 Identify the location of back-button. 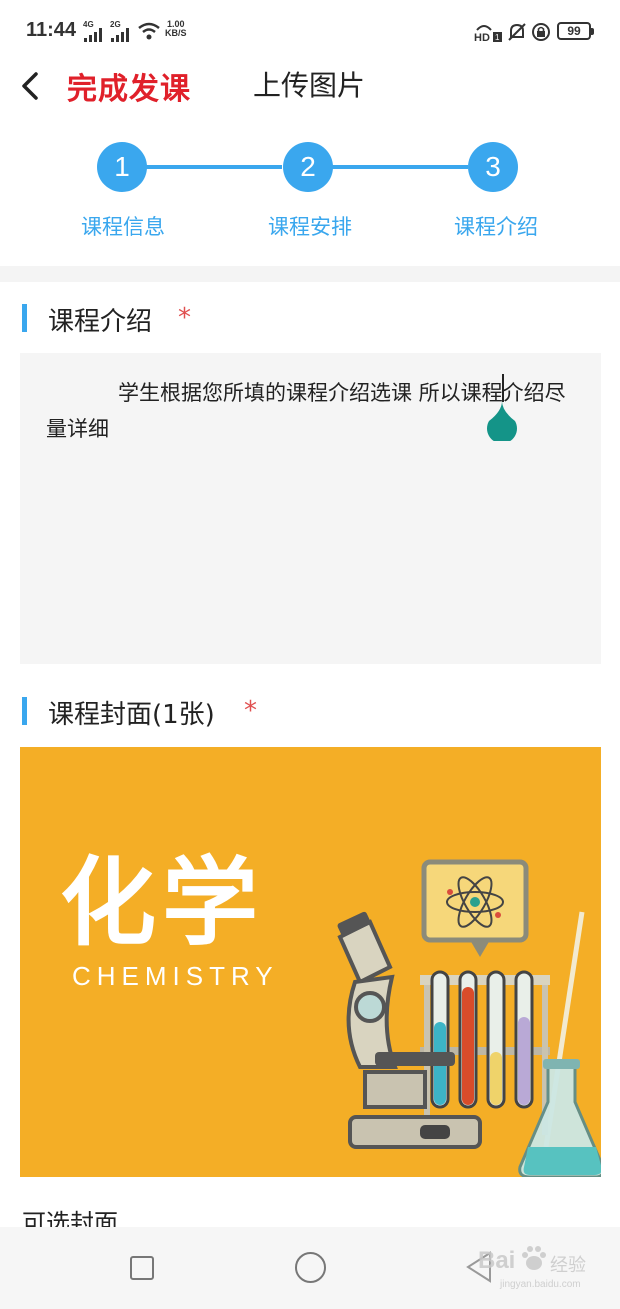
(32, 85).